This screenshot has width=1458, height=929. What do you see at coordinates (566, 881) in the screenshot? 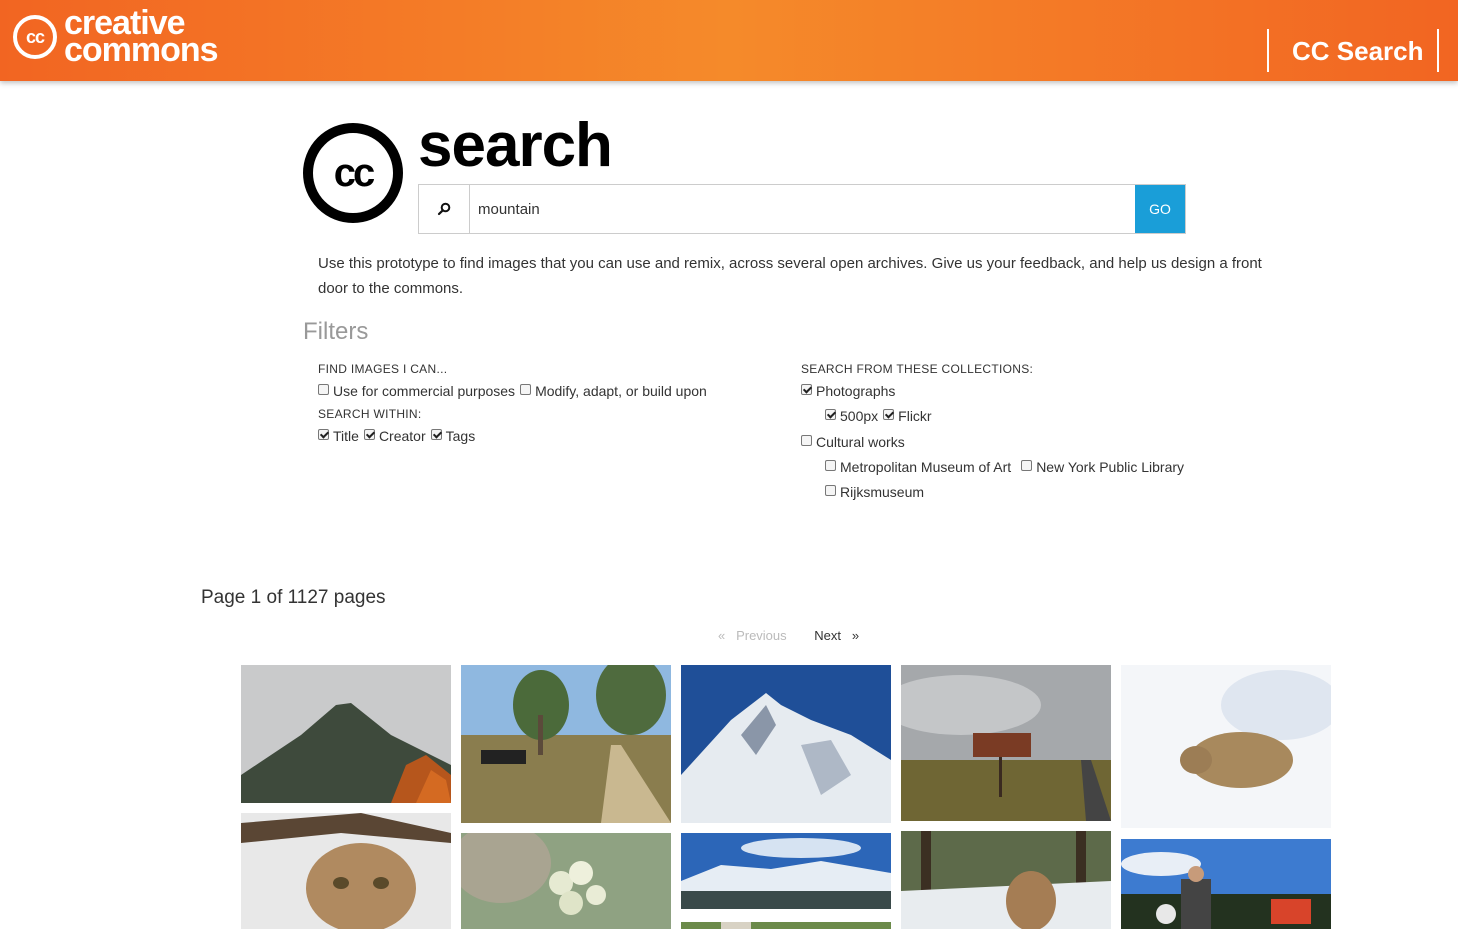
I see `result-image-flower-buds` at bounding box center [566, 881].